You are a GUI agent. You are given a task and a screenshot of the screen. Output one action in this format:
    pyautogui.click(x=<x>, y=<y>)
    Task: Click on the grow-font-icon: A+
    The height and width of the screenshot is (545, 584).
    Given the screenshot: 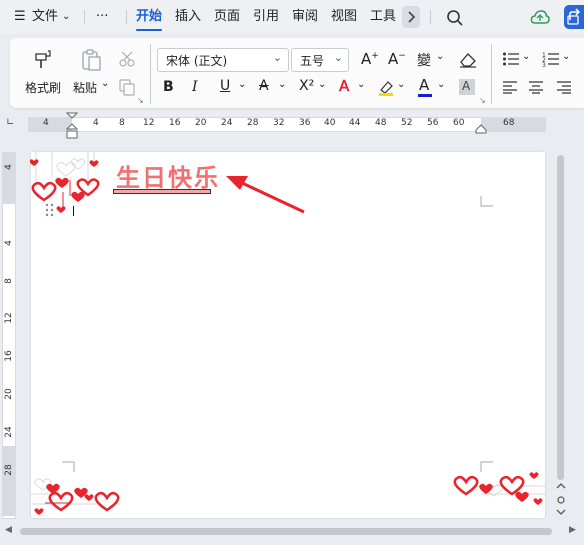 What is the action you would take?
    pyautogui.click(x=370, y=59)
    